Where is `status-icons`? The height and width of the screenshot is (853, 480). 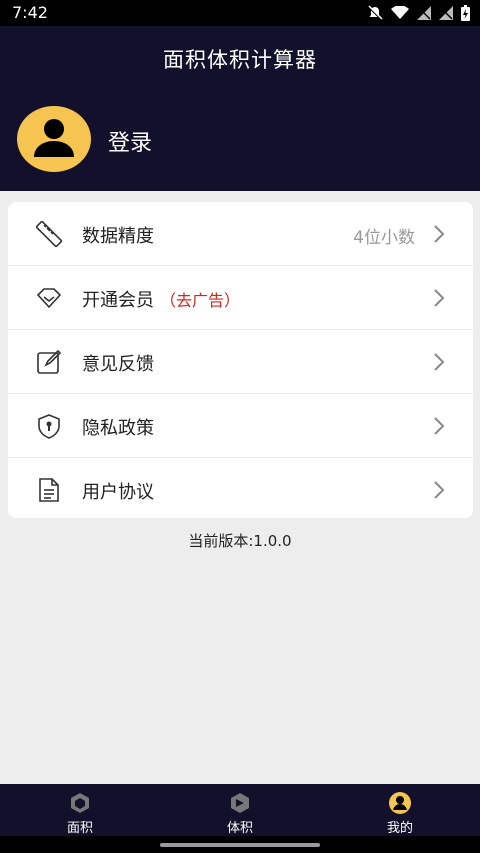
status-icons is located at coordinates (418, 13).